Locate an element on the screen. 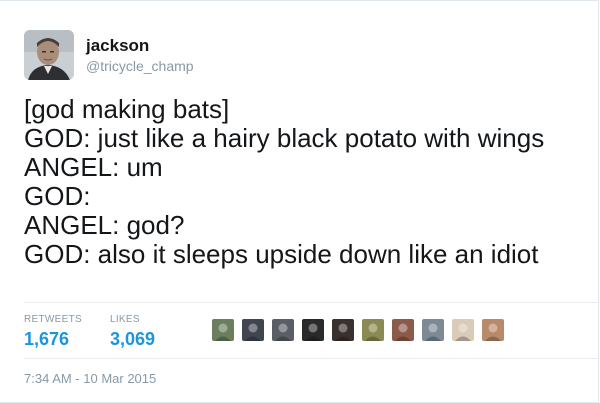 The width and height of the screenshot is (600, 403). tweet-stats: RETWEETS 1,676 LIKES 3,069 is located at coordinates (103, 332).